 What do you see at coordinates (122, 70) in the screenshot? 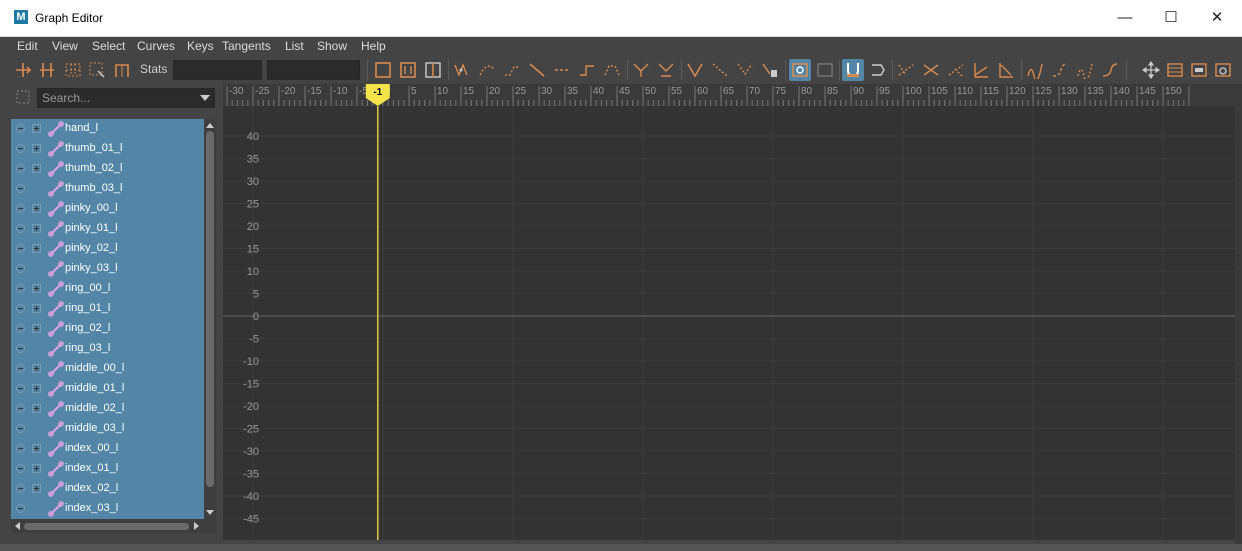
I see `retime-icon` at bounding box center [122, 70].